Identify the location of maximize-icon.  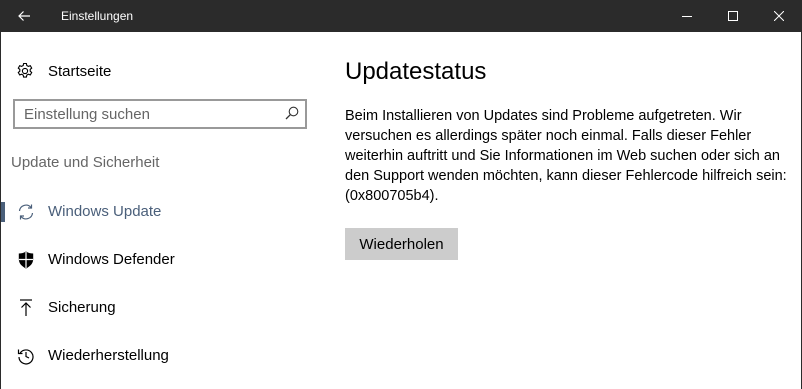
(733, 16).